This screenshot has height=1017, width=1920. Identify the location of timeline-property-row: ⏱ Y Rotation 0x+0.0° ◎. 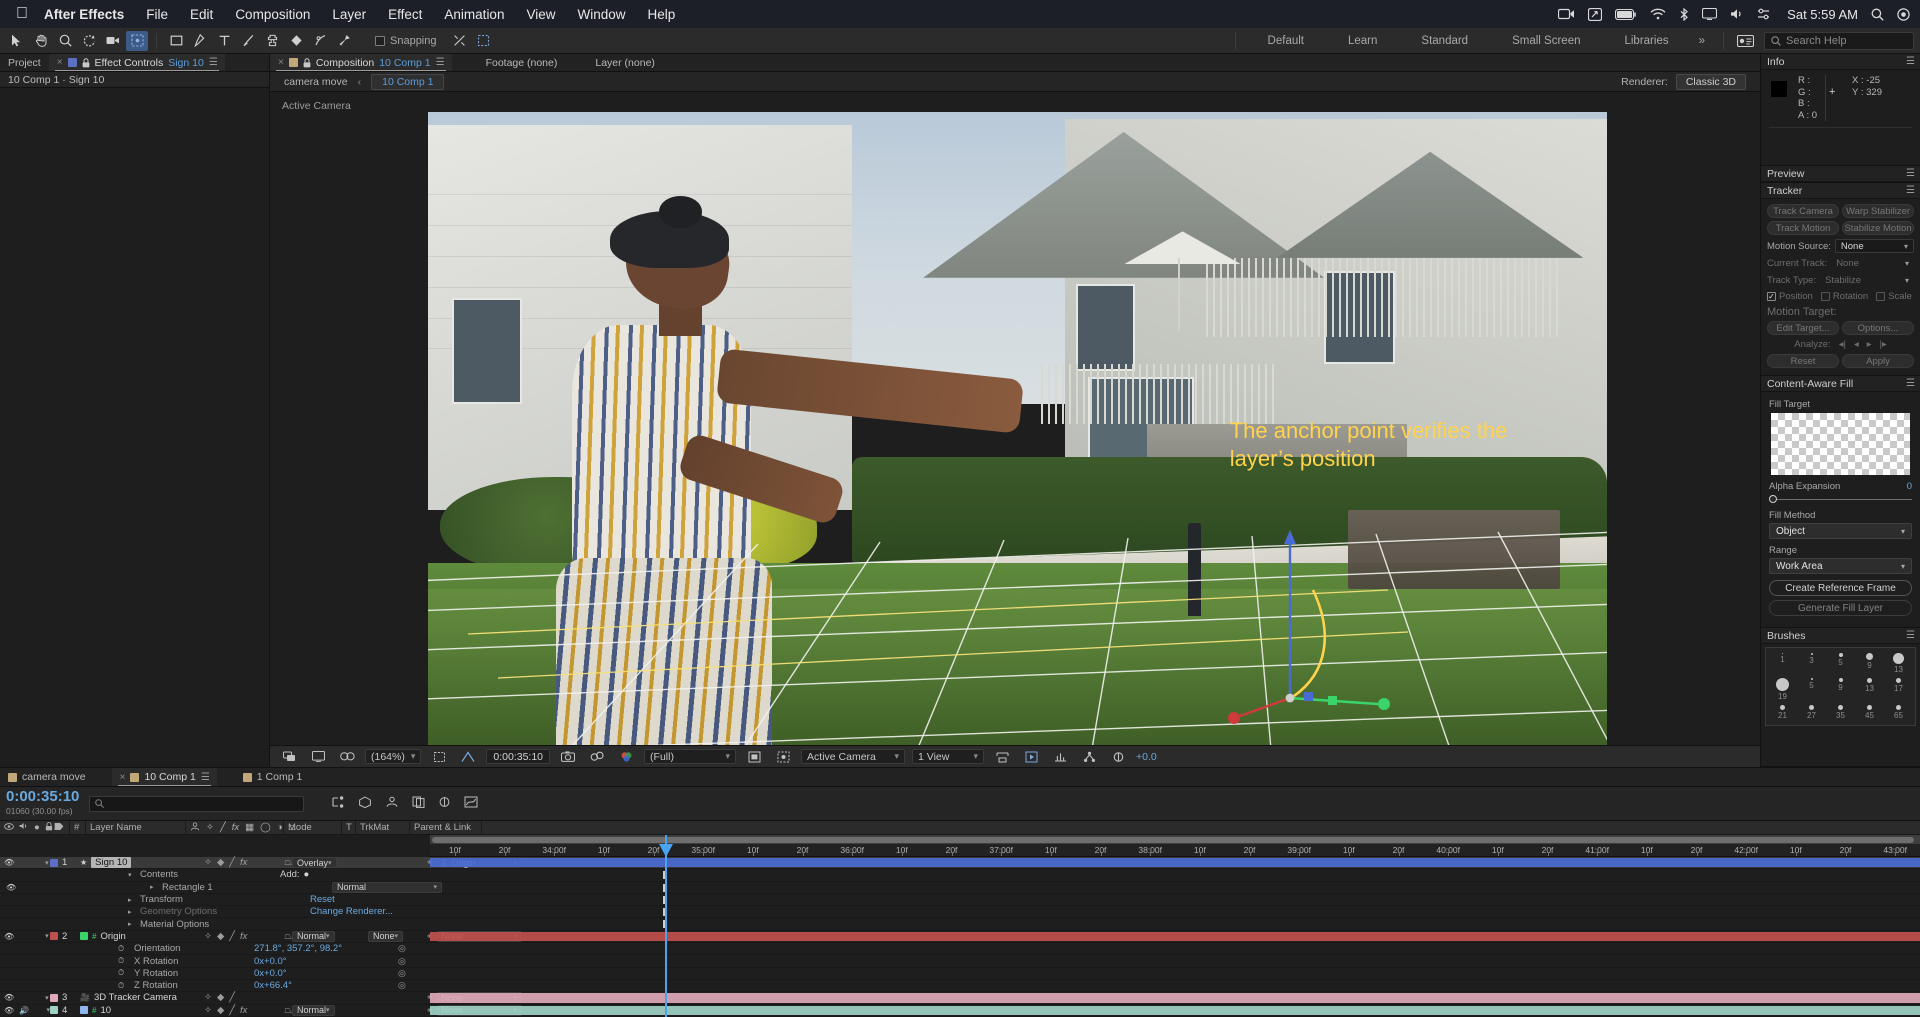
(960, 974).